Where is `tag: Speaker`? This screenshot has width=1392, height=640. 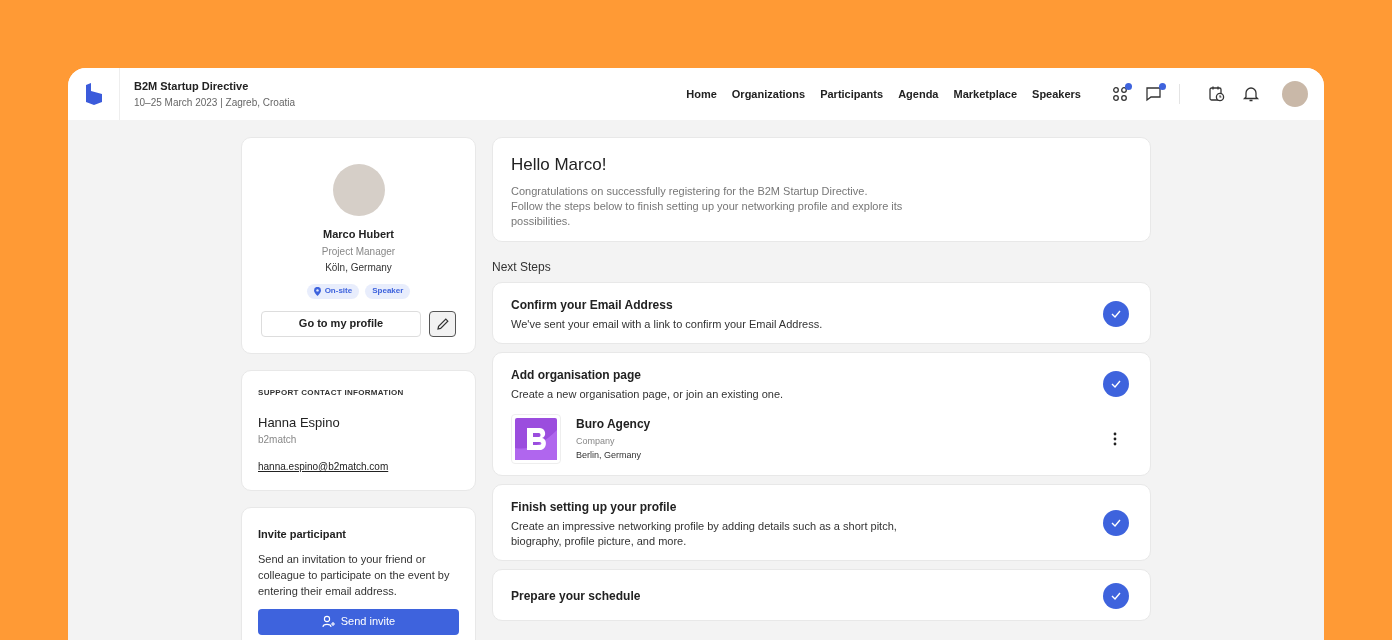 tag: Speaker is located at coordinates (388, 291).